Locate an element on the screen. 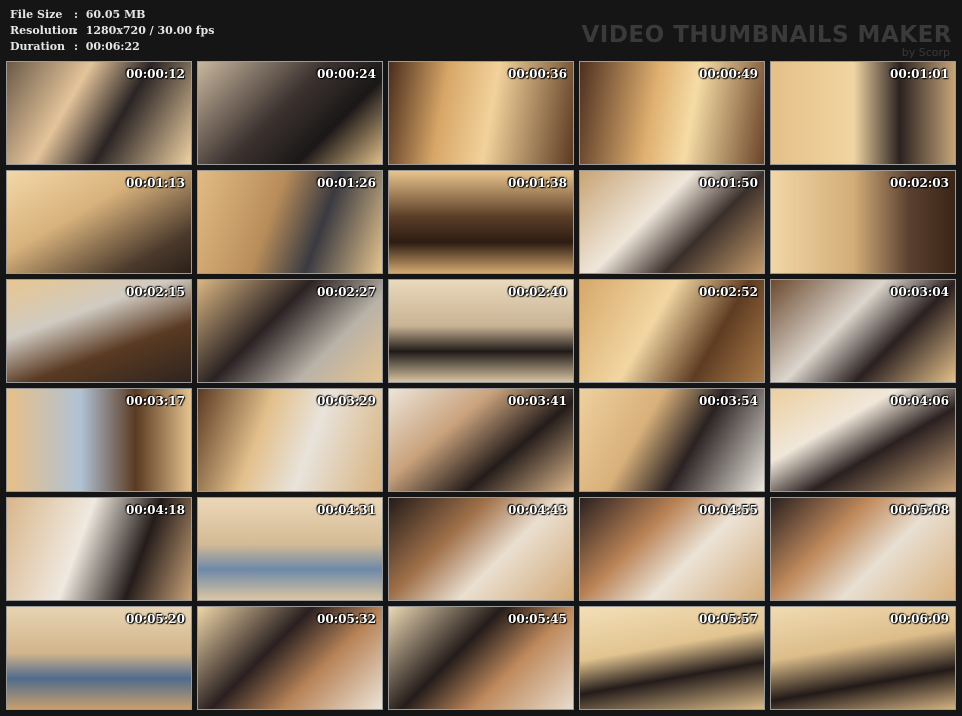 The height and width of the screenshot is (716, 962). video-thumbnail: 00:03:04 is located at coordinates (863, 331).